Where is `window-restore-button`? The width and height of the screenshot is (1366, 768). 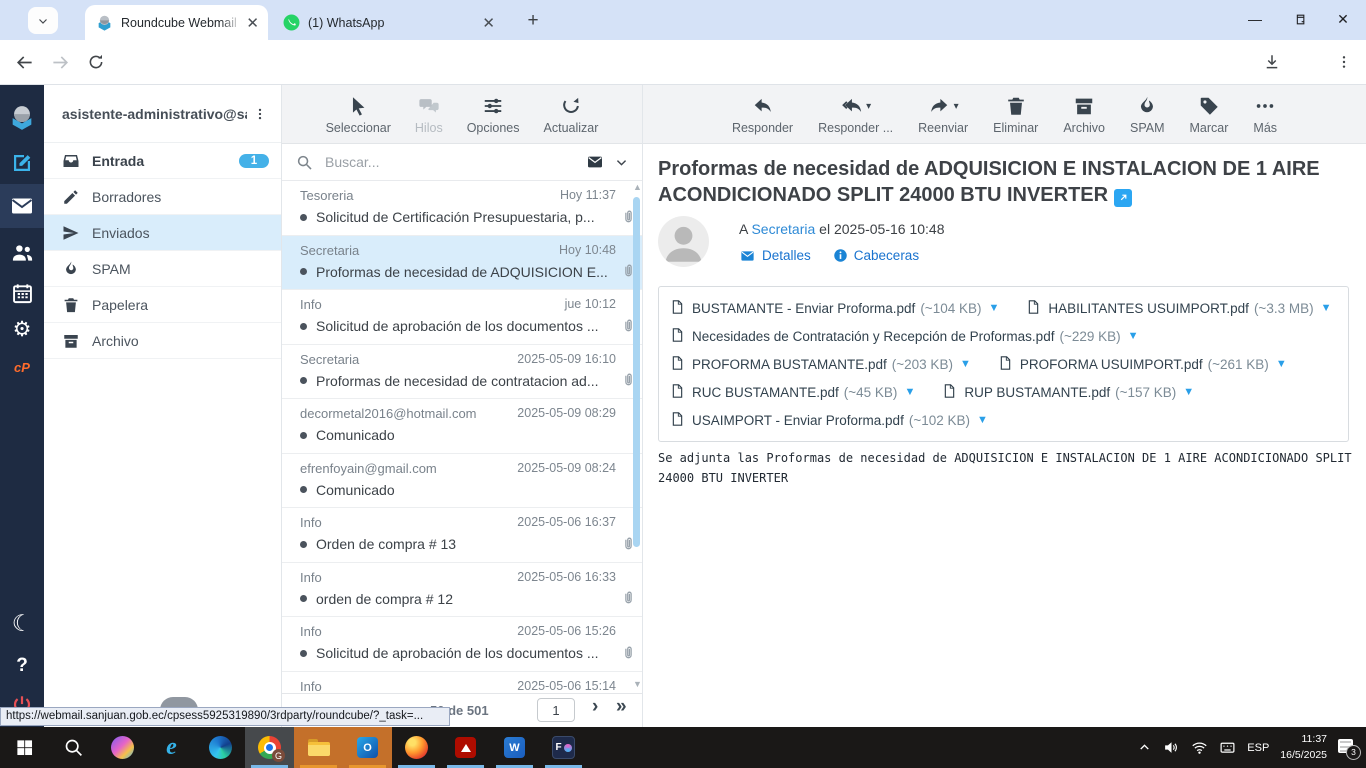 window-restore-button is located at coordinates (1299, 19).